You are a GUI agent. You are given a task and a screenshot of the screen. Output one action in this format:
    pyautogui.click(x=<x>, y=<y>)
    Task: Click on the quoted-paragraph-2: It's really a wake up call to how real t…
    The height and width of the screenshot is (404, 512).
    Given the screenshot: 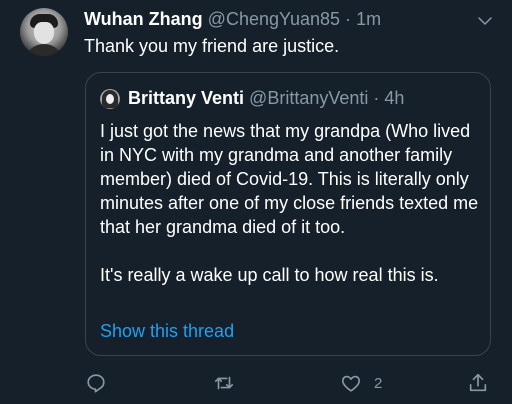 What is the action you would take?
    pyautogui.click(x=269, y=275)
    